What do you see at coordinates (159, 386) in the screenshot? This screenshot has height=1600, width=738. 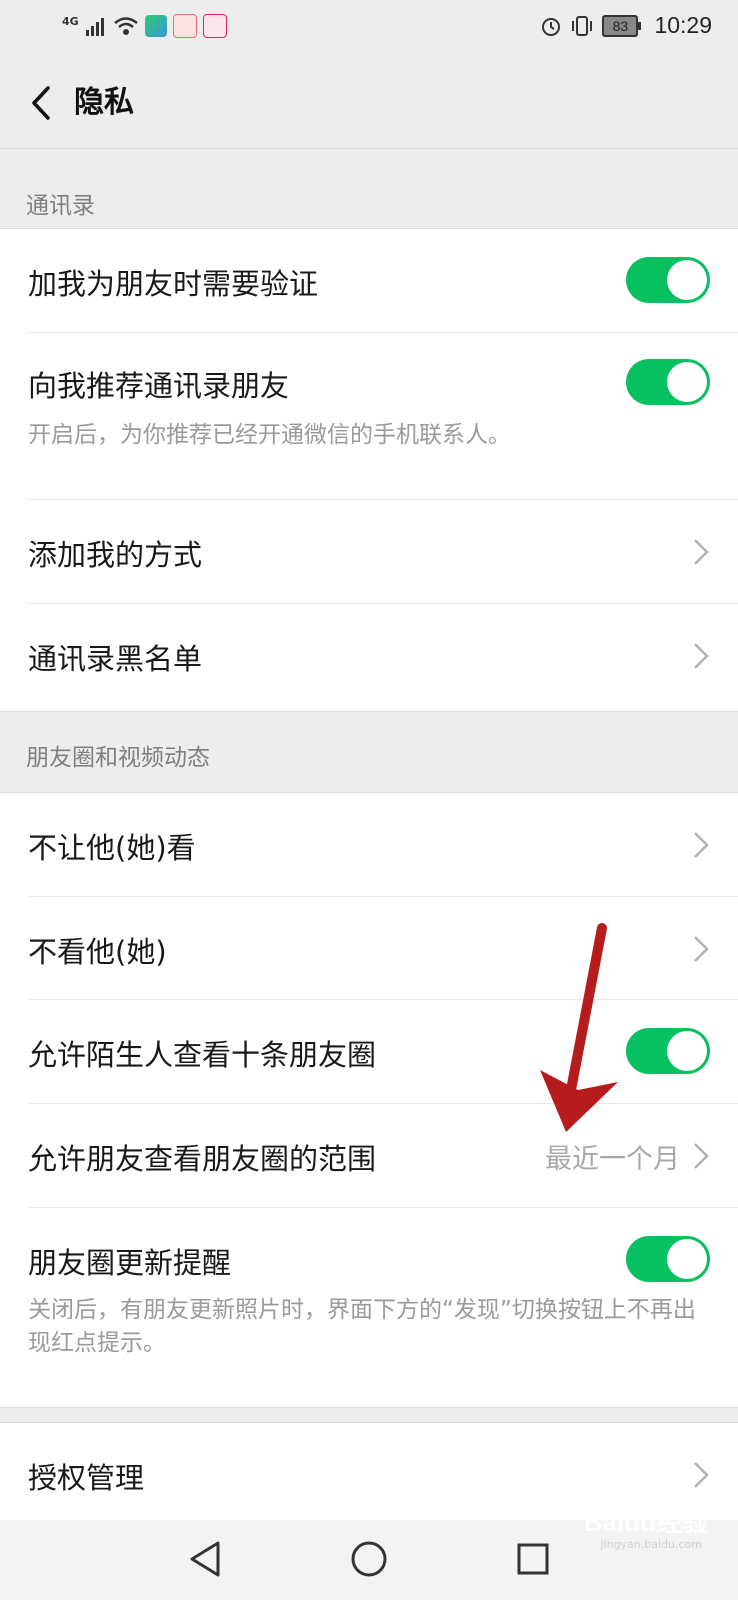 I see `row-label: 向我推荐通讯录朋友` at bounding box center [159, 386].